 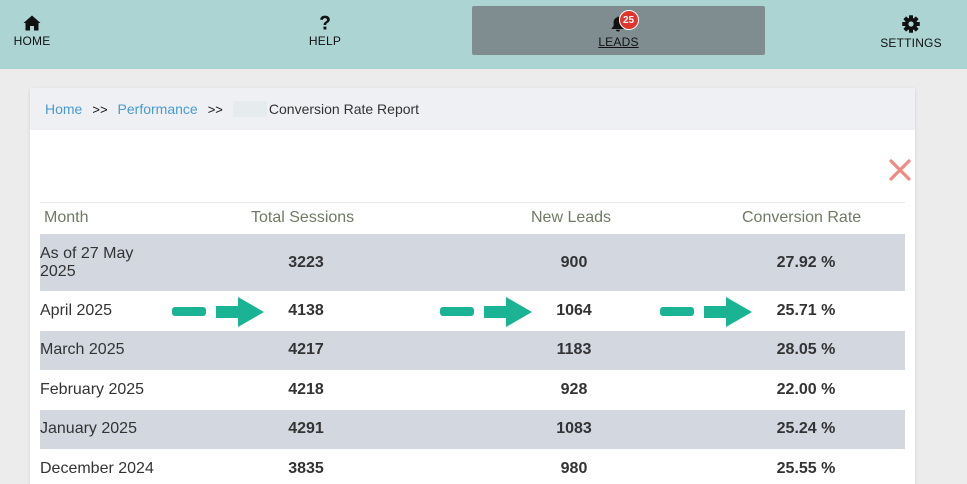 What do you see at coordinates (472, 390) in the screenshot?
I see `table-row: February 2025 4218 928 22.00 %` at bounding box center [472, 390].